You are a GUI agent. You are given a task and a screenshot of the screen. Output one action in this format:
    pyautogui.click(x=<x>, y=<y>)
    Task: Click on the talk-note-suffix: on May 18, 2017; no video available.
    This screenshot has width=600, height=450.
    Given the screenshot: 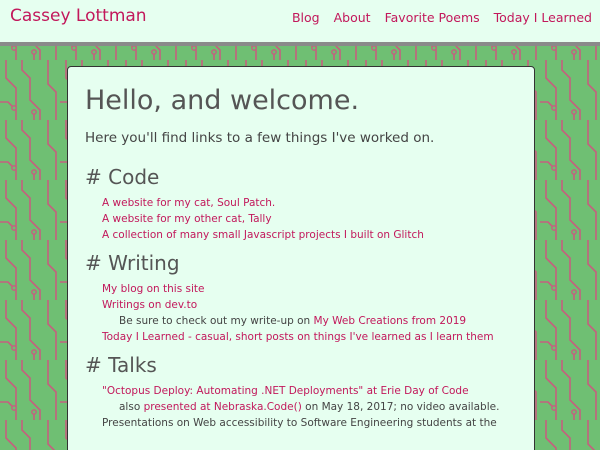 What is the action you would take?
    pyautogui.click(x=400, y=407)
    